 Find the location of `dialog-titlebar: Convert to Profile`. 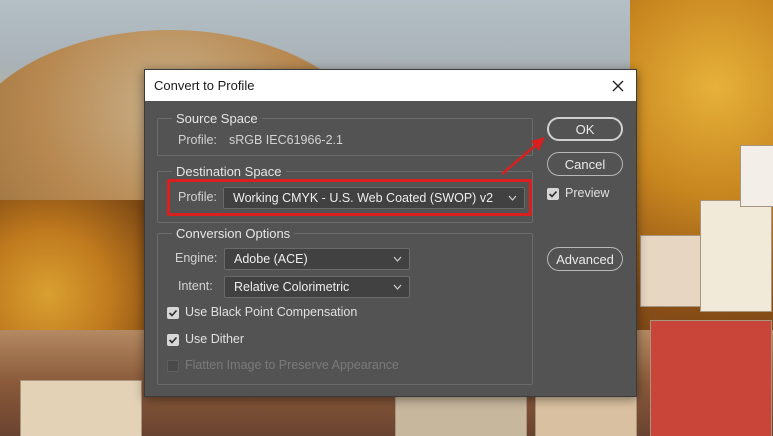

dialog-titlebar: Convert to Profile is located at coordinates (390, 85).